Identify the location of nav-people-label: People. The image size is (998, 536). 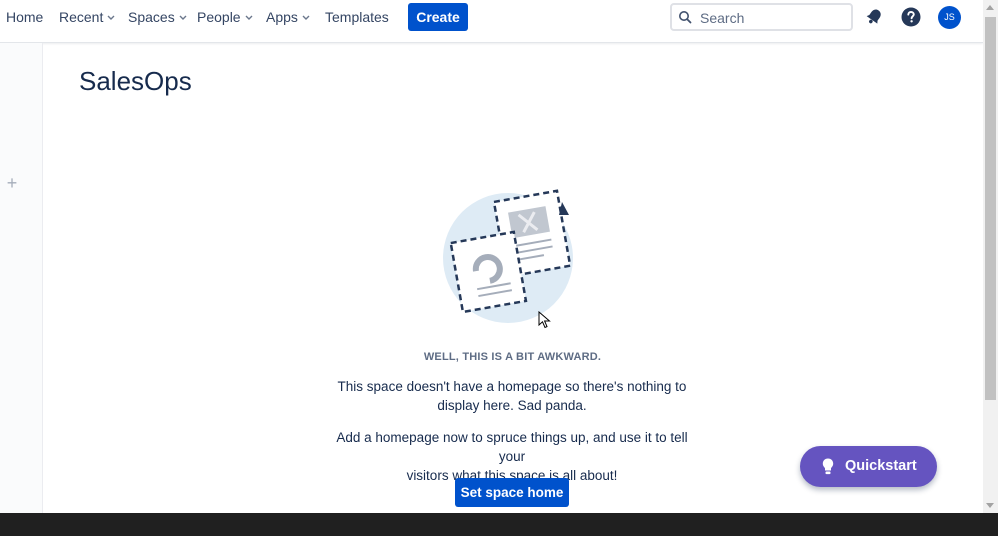
(219, 17).